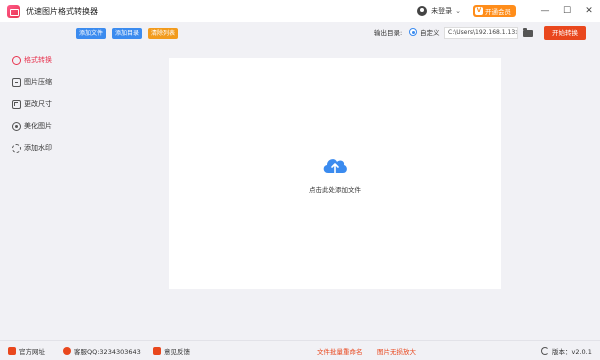 Image resolution: width=600 pixels, height=360 pixels. I want to click on app-title: 优速图片格式转换器, so click(62, 11).